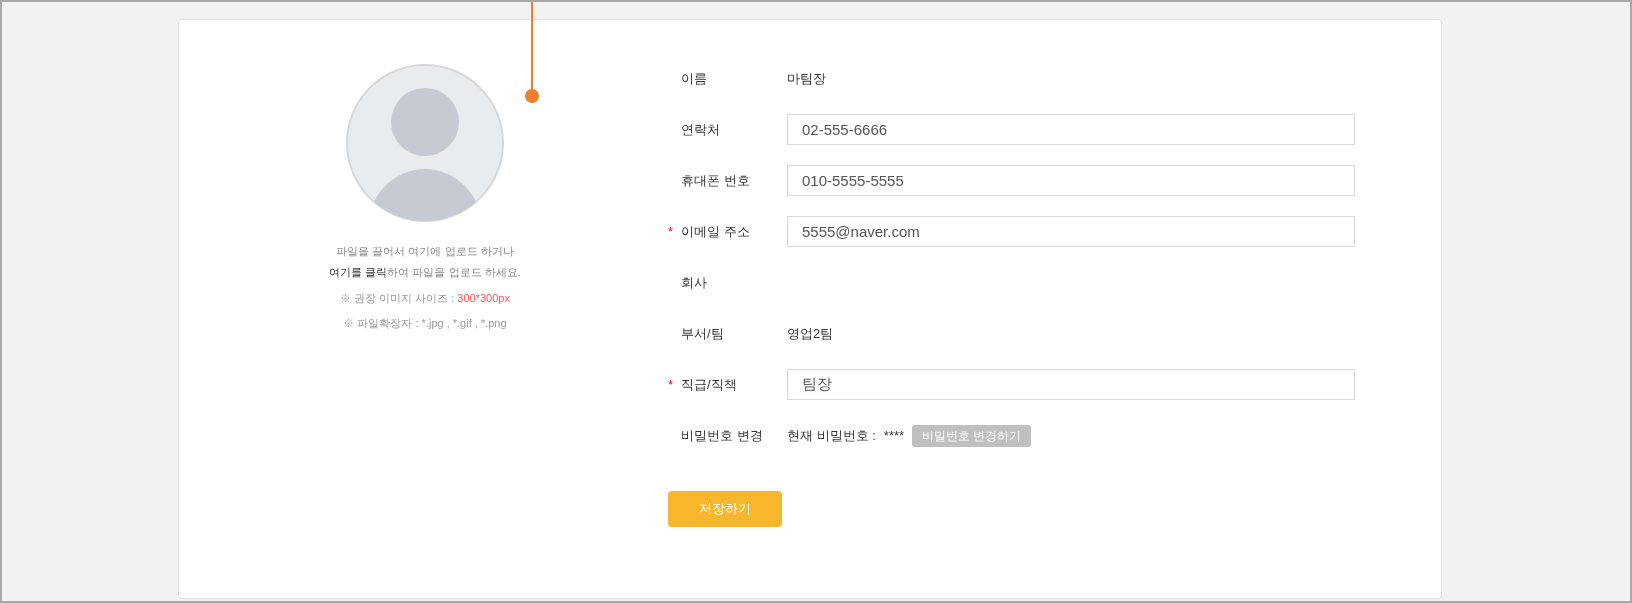  Describe the element at coordinates (1071, 231) in the screenshot. I see `text-input-field: 5555@naver.com` at that location.